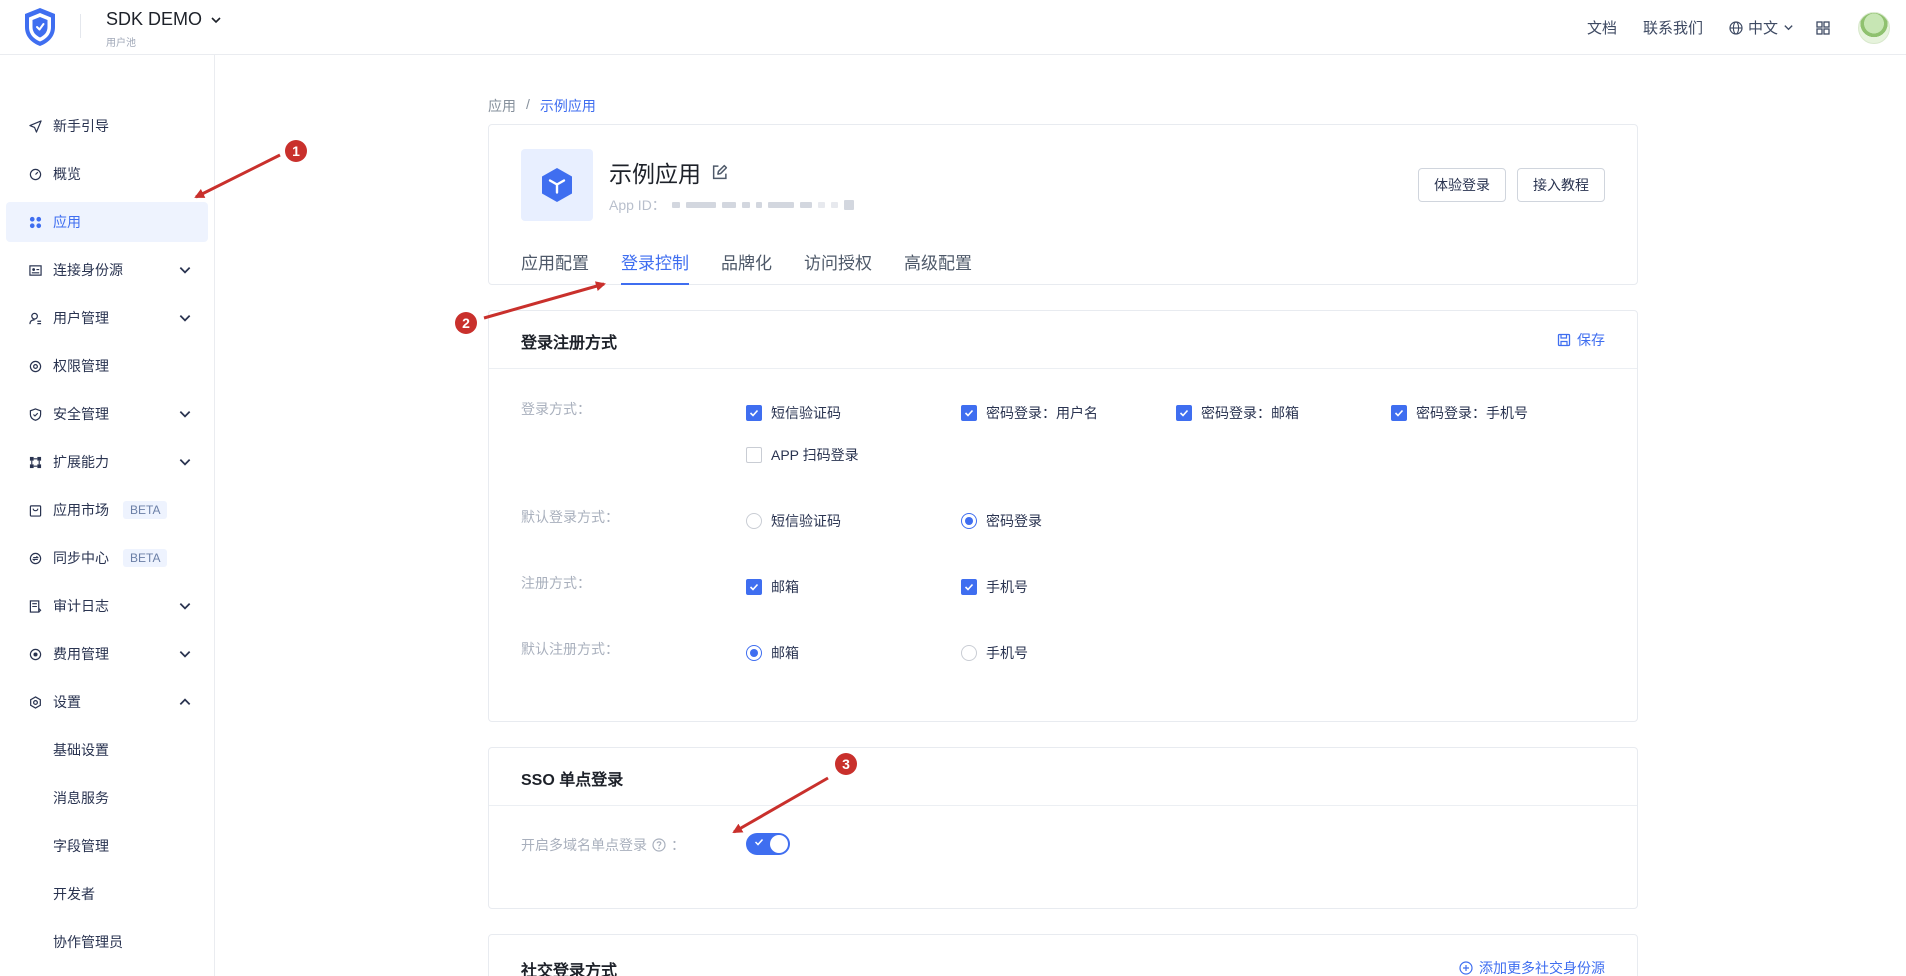 The width and height of the screenshot is (1906, 976). Describe the element at coordinates (67, 702) in the screenshot. I see `sidebar-item-label: 设置` at that location.